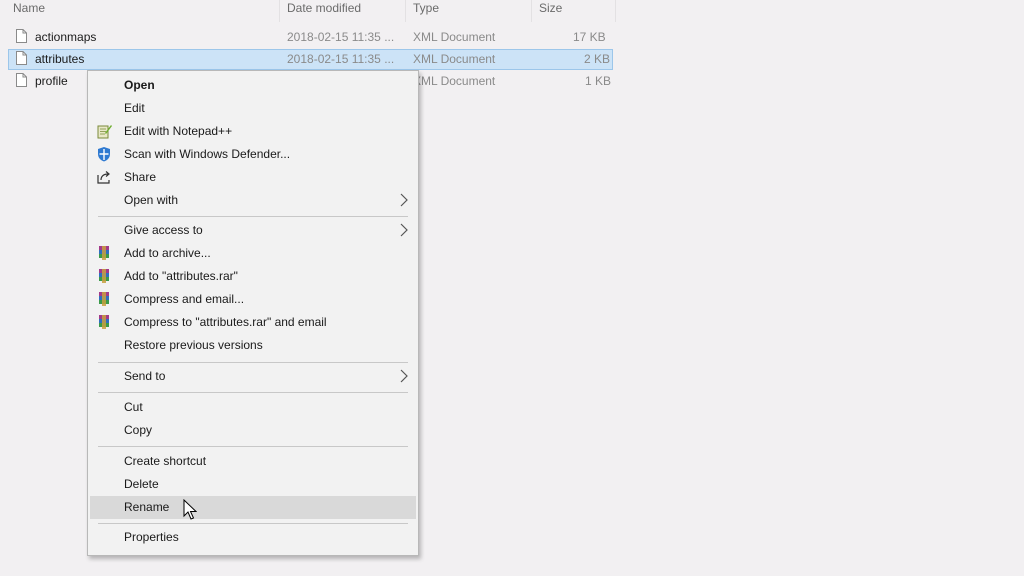 This screenshot has width=1024, height=576. I want to click on column-header-name: Name, so click(29, 11).